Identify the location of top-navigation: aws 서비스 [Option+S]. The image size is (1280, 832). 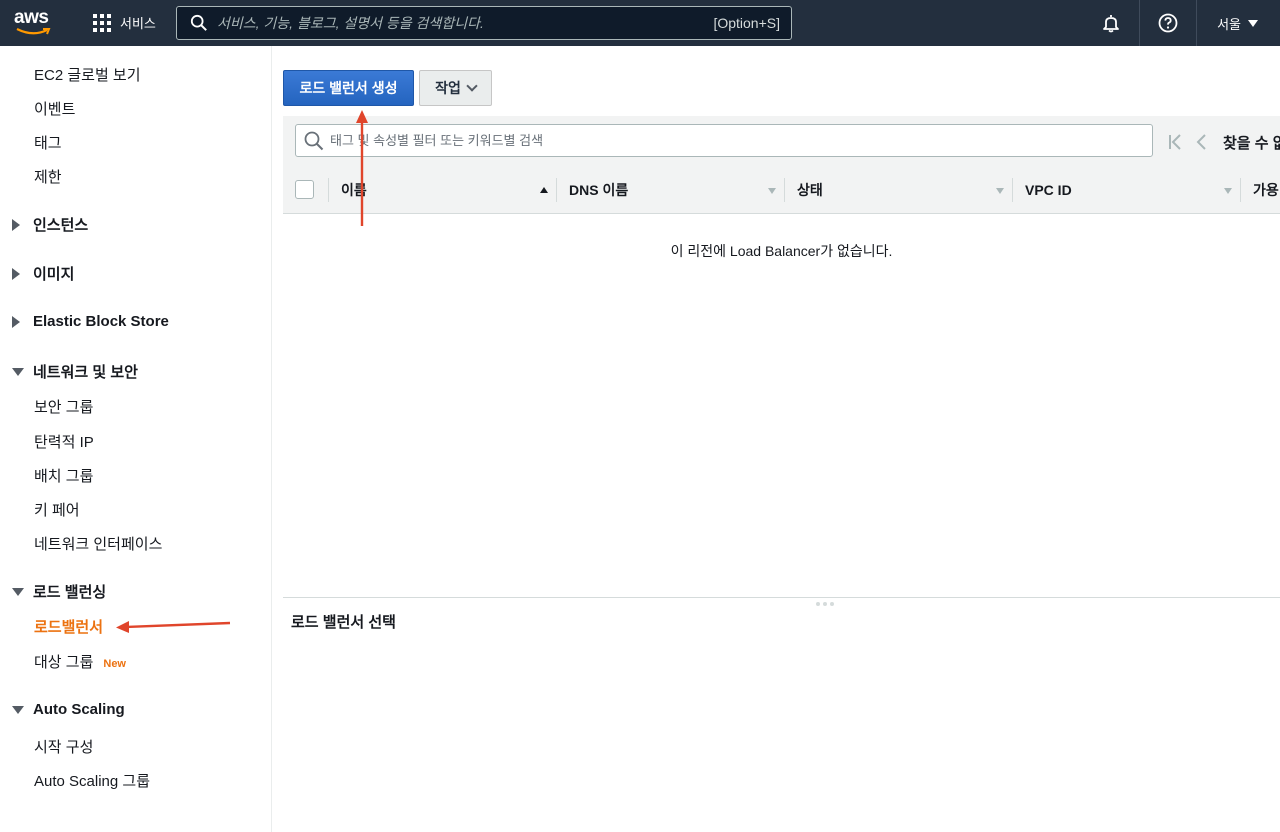
(640, 23).